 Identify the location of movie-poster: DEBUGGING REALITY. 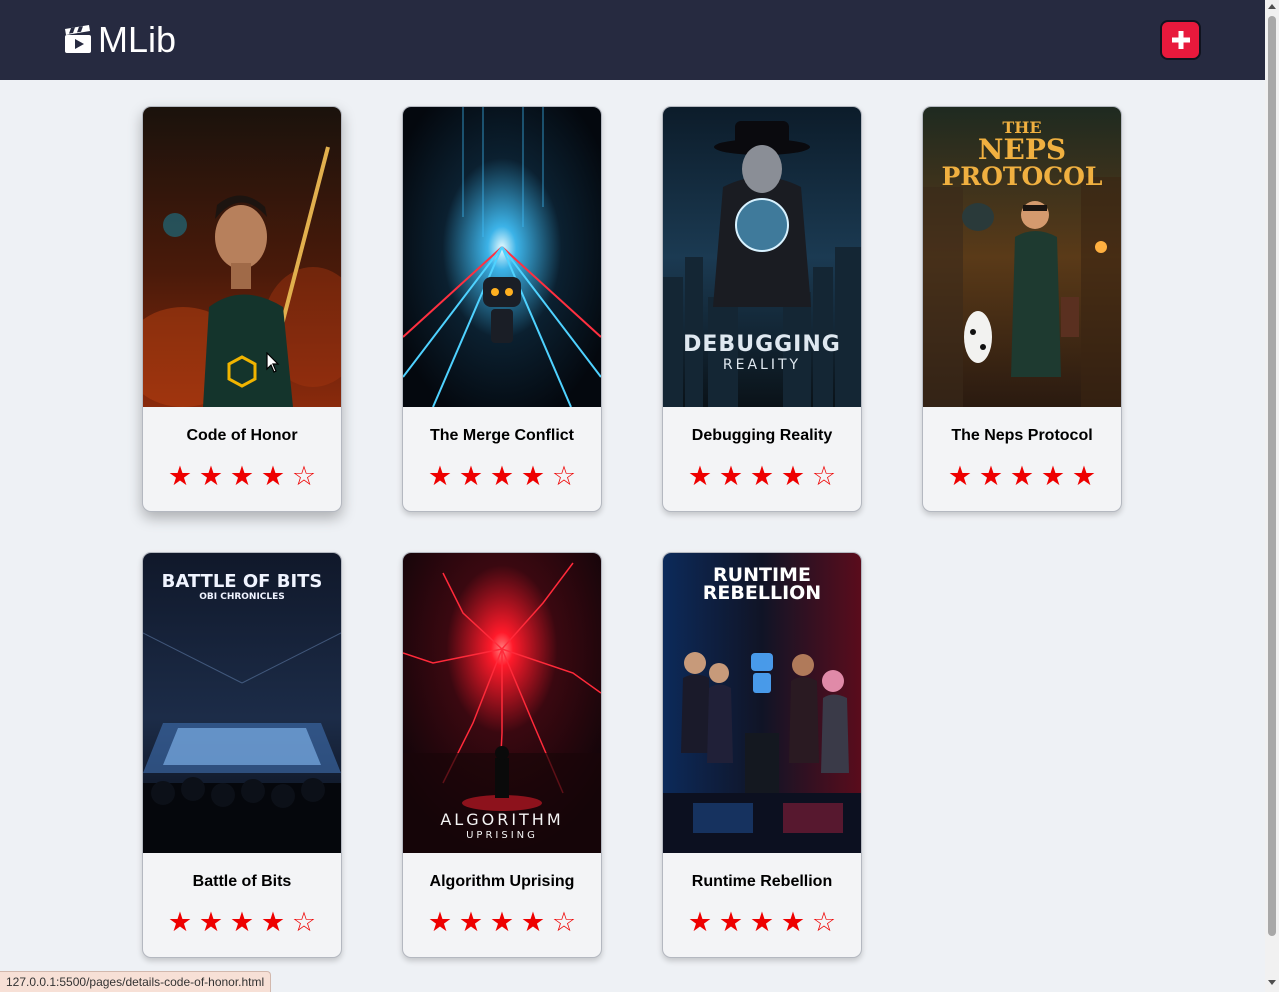
(762, 257).